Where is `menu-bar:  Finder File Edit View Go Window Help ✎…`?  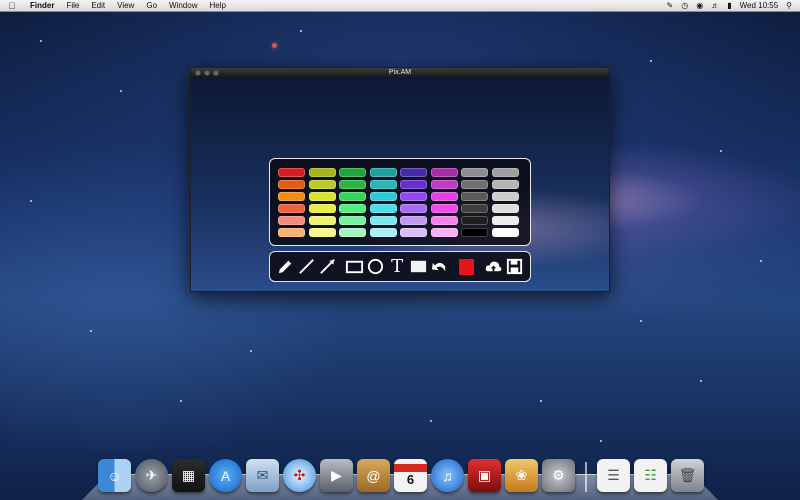
menu-bar:  Finder File Edit View Go Window Help ✎… is located at coordinates (400, 6).